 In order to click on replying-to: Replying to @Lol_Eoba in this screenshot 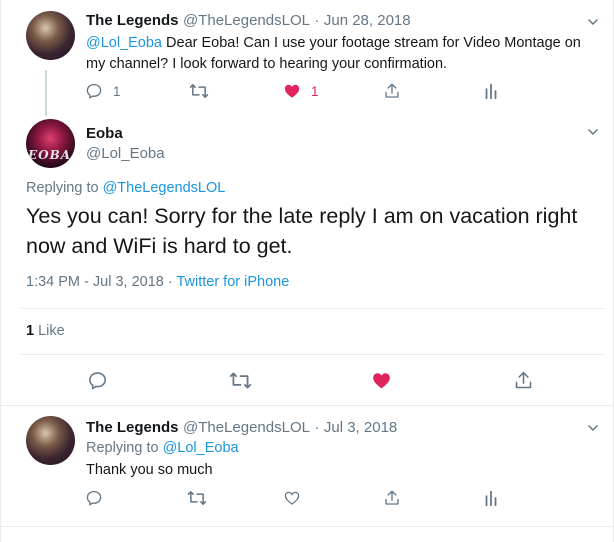, I will do `click(162, 448)`.